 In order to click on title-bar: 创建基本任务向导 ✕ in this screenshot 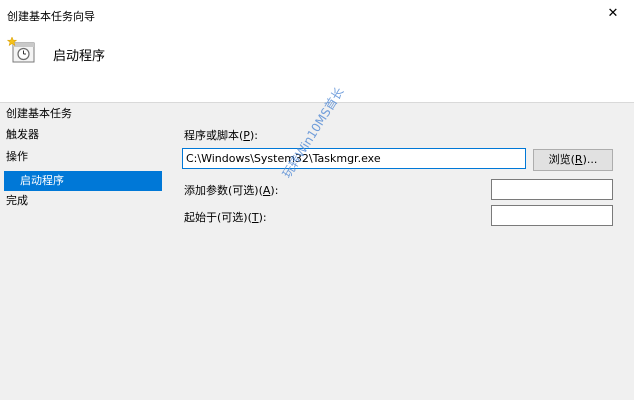, I will do `click(317, 15)`.